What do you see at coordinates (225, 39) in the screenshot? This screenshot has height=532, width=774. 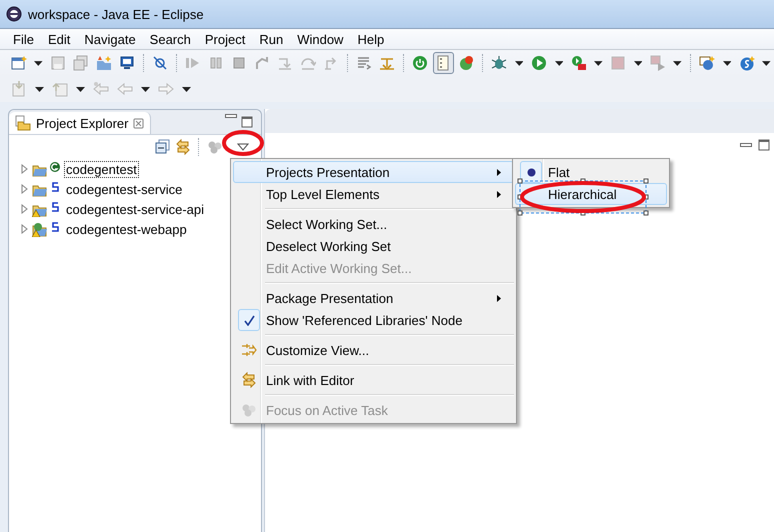 I see `menu-item: Project` at bounding box center [225, 39].